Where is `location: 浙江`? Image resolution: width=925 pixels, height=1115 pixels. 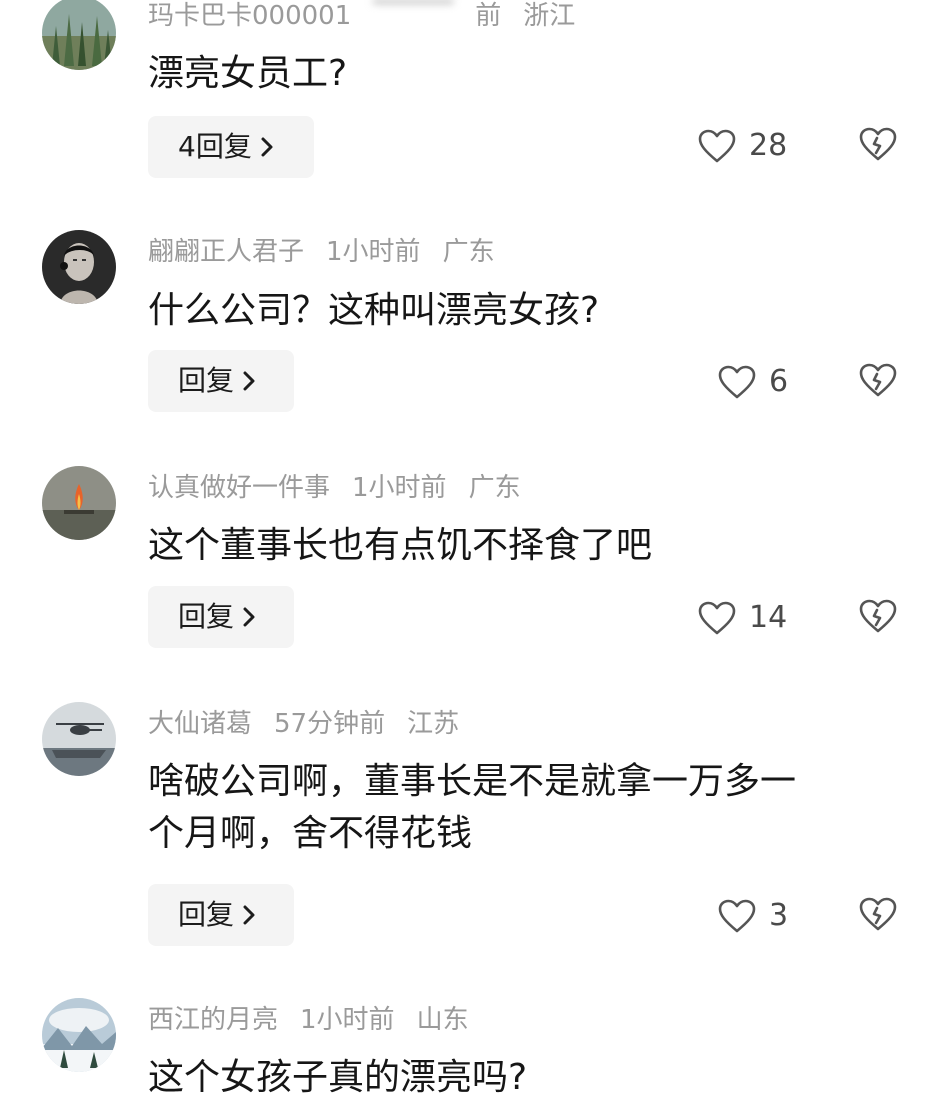
location: 浙江 is located at coordinates (549, 16).